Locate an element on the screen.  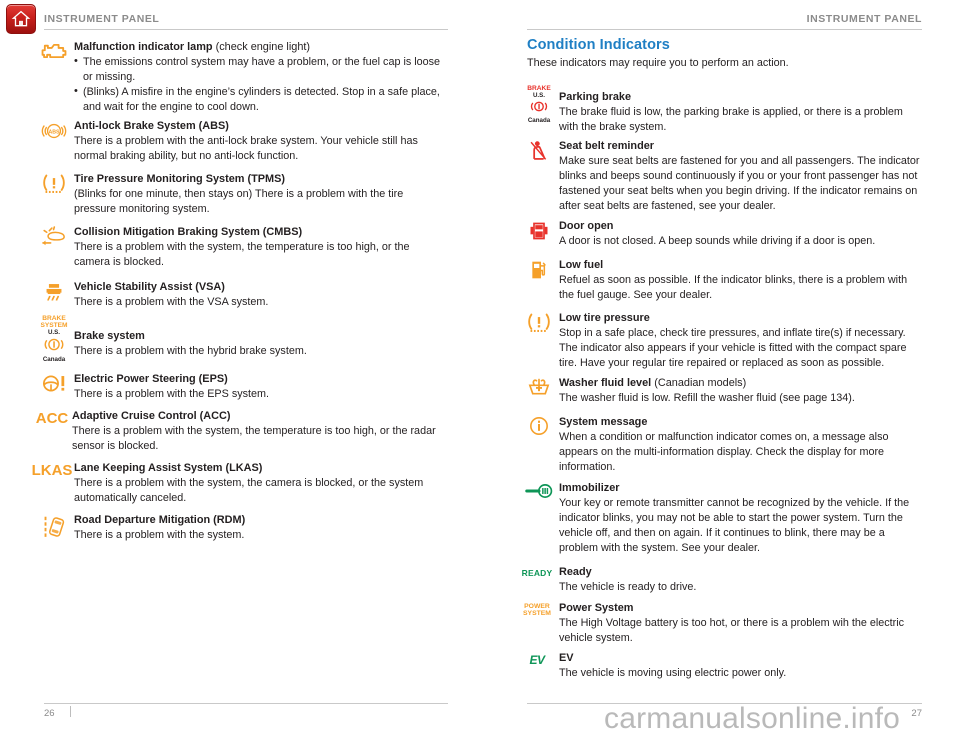
list-item-title: Vehicle Stability Assist (VSA) is located at coordinates (149, 287).